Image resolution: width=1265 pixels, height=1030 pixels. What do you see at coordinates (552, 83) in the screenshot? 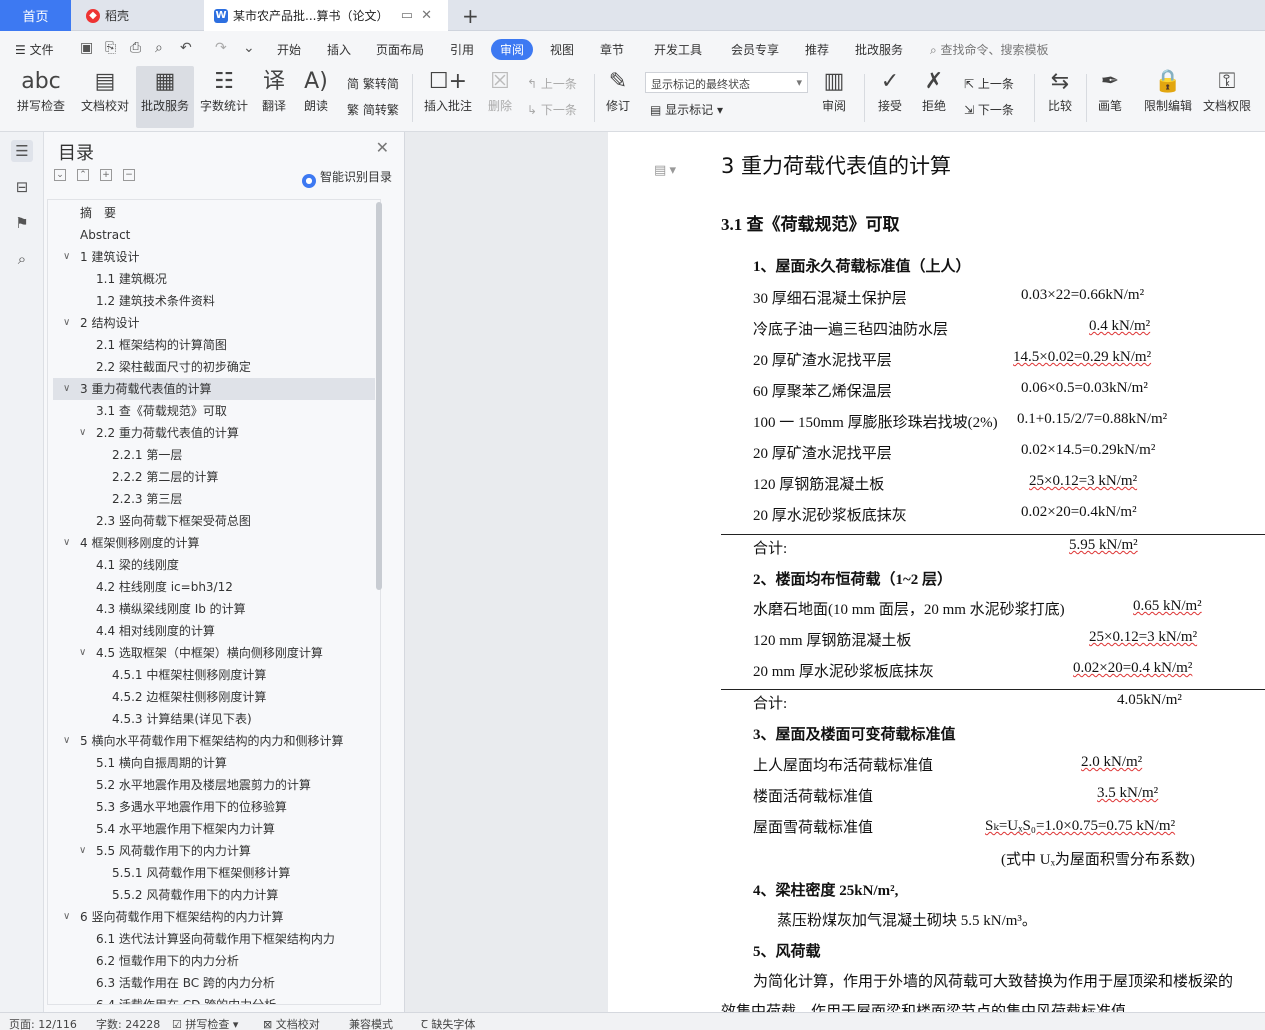
I see `prev-comment-button: ↰ 上一条` at bounding box center [552, 83].